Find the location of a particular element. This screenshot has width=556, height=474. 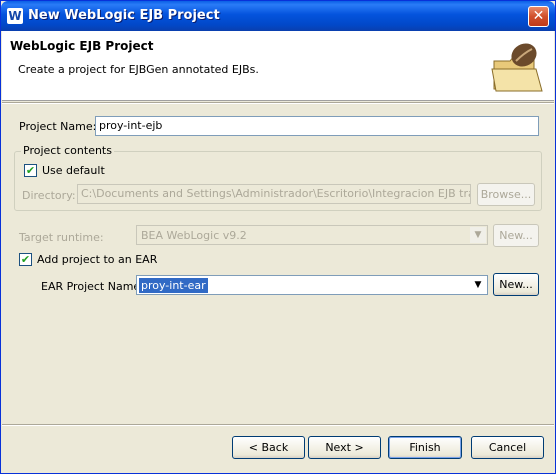

target-runtime-value: BEA WebLogic v9.2 is located at coordinates (194, 235).